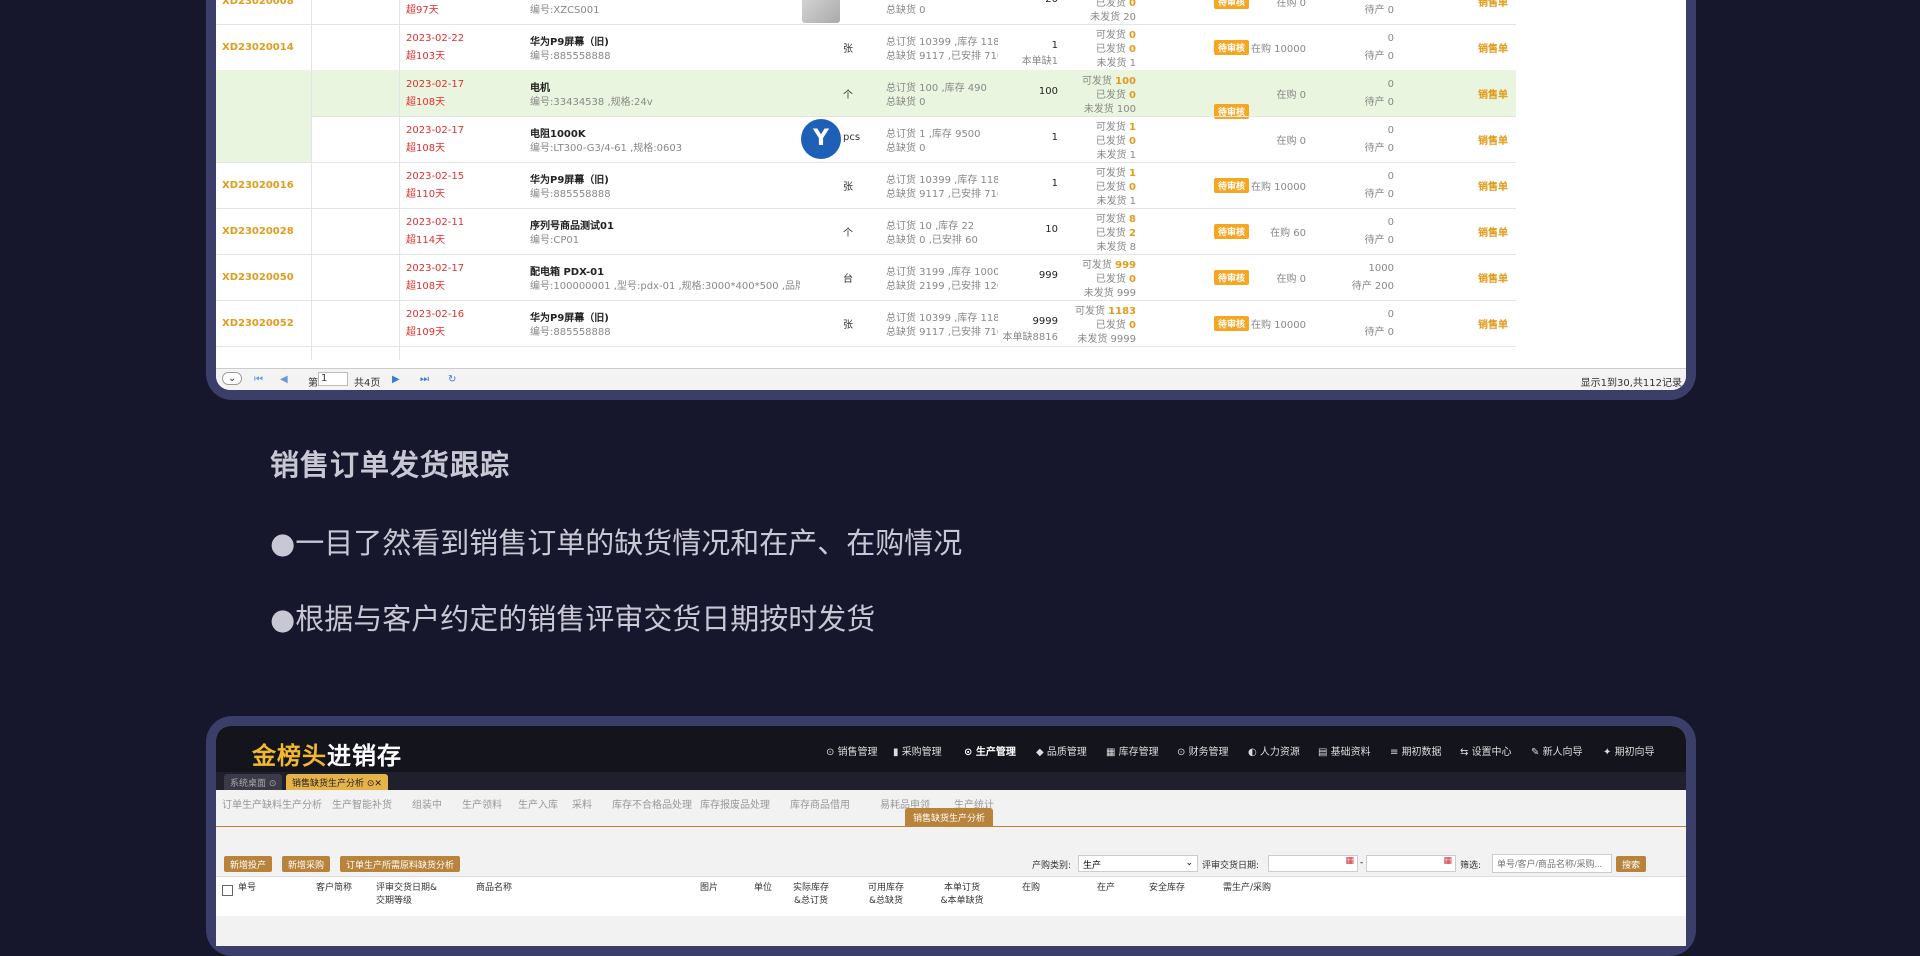  What do you see at coordinates (258, 231) in the screenshot?
I see `order-id-link: XD23020028` at bounding box center [258, 231].